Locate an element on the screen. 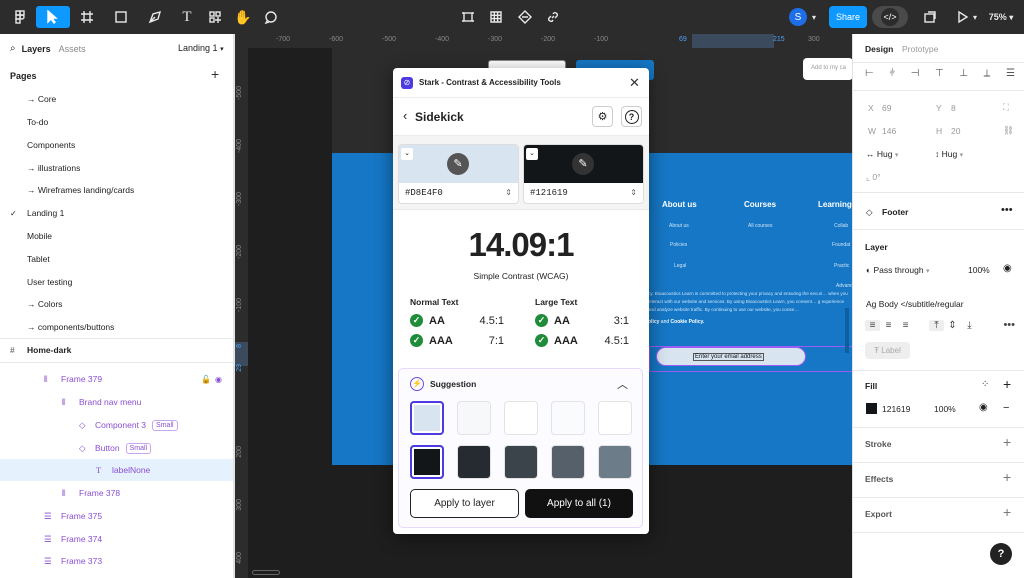 This screenshot has width=1024, height=578. footer-link: All courses is located at coordinates (760, 226).